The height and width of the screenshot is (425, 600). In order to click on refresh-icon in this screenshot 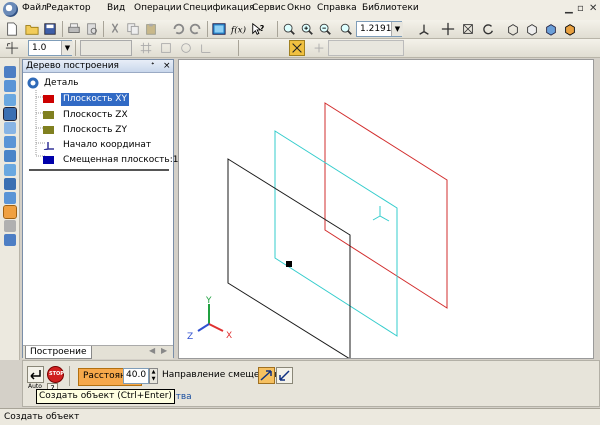, I will do `click(488, 29)`.